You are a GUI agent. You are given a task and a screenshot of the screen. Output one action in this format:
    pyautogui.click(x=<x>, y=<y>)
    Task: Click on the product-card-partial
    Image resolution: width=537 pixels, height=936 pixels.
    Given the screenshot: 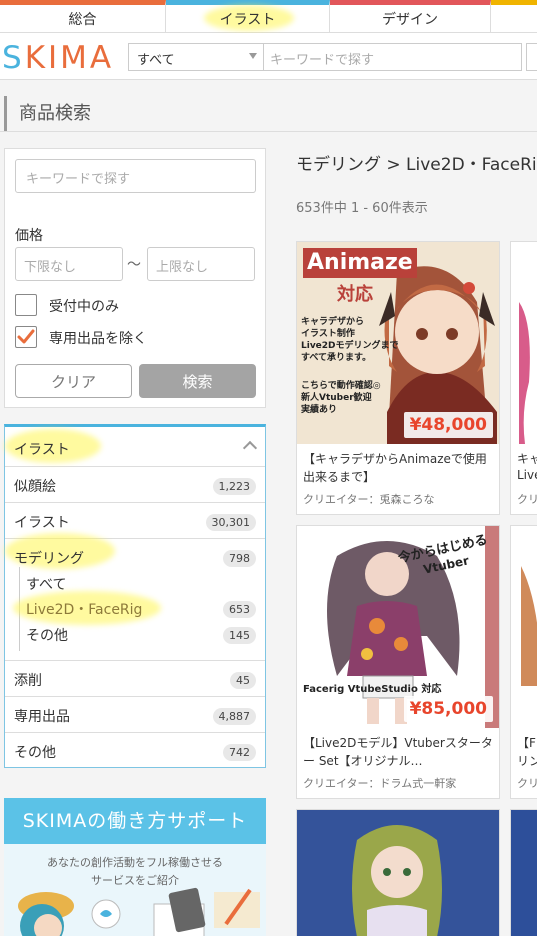 What is the action you would take?
    pyautogui.click(x=523, y=872)
    